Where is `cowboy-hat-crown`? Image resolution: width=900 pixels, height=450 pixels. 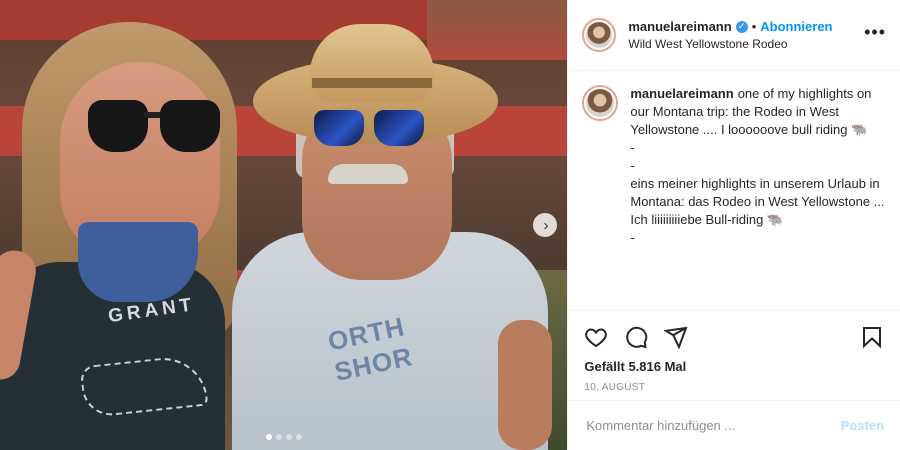
cowboy-hat-crown is located at coordinates (372, 63).